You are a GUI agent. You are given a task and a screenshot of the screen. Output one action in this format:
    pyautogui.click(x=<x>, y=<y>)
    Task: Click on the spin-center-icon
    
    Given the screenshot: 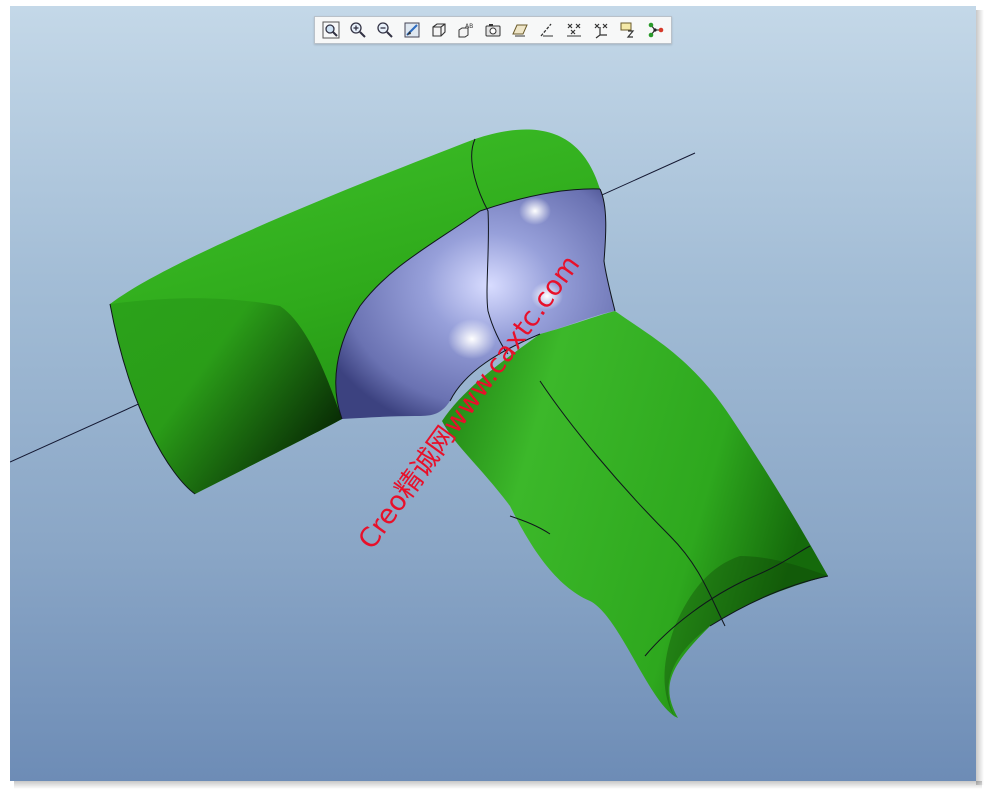 What is the action you would take?
    pyautogui.click(x=656, y=30)
    